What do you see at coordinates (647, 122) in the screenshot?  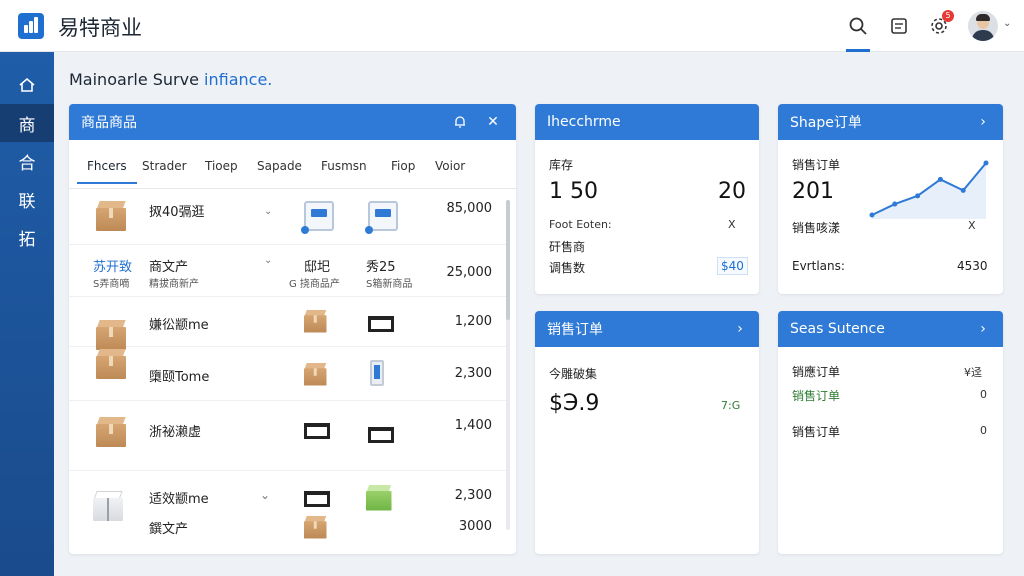 I see `inventory-card-header: Ihecchrme` at bounding box center [647, 122].